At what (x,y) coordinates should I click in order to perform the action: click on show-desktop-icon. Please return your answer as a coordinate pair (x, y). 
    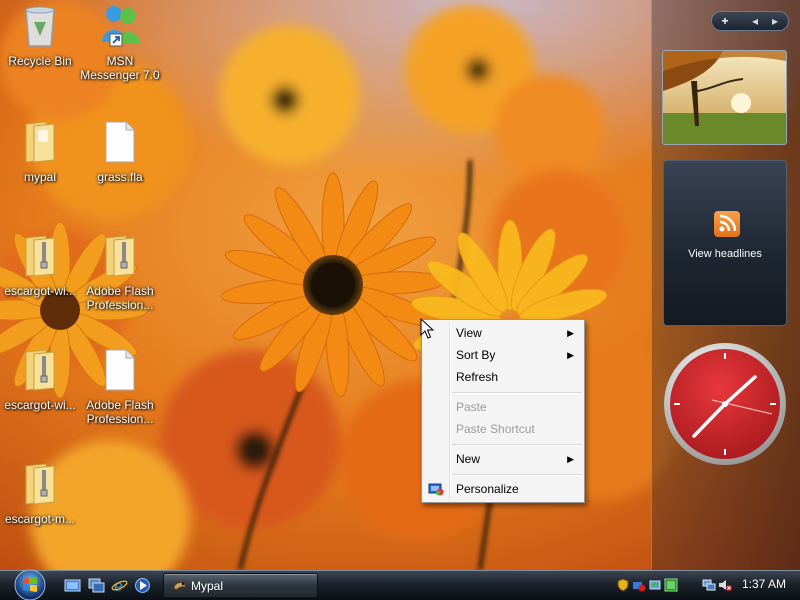
    Looking at the image, I should click on (72, 585).